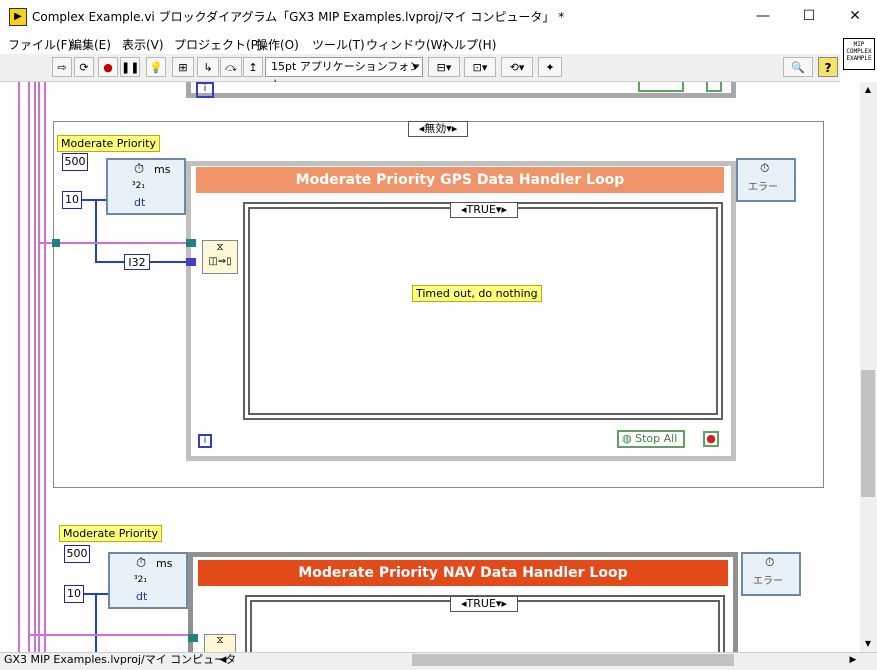  What do you see at coordinates (573, 660) in the screenshot?
I see `horizontal-scroll-thumb` at bounding box center [573, 660].